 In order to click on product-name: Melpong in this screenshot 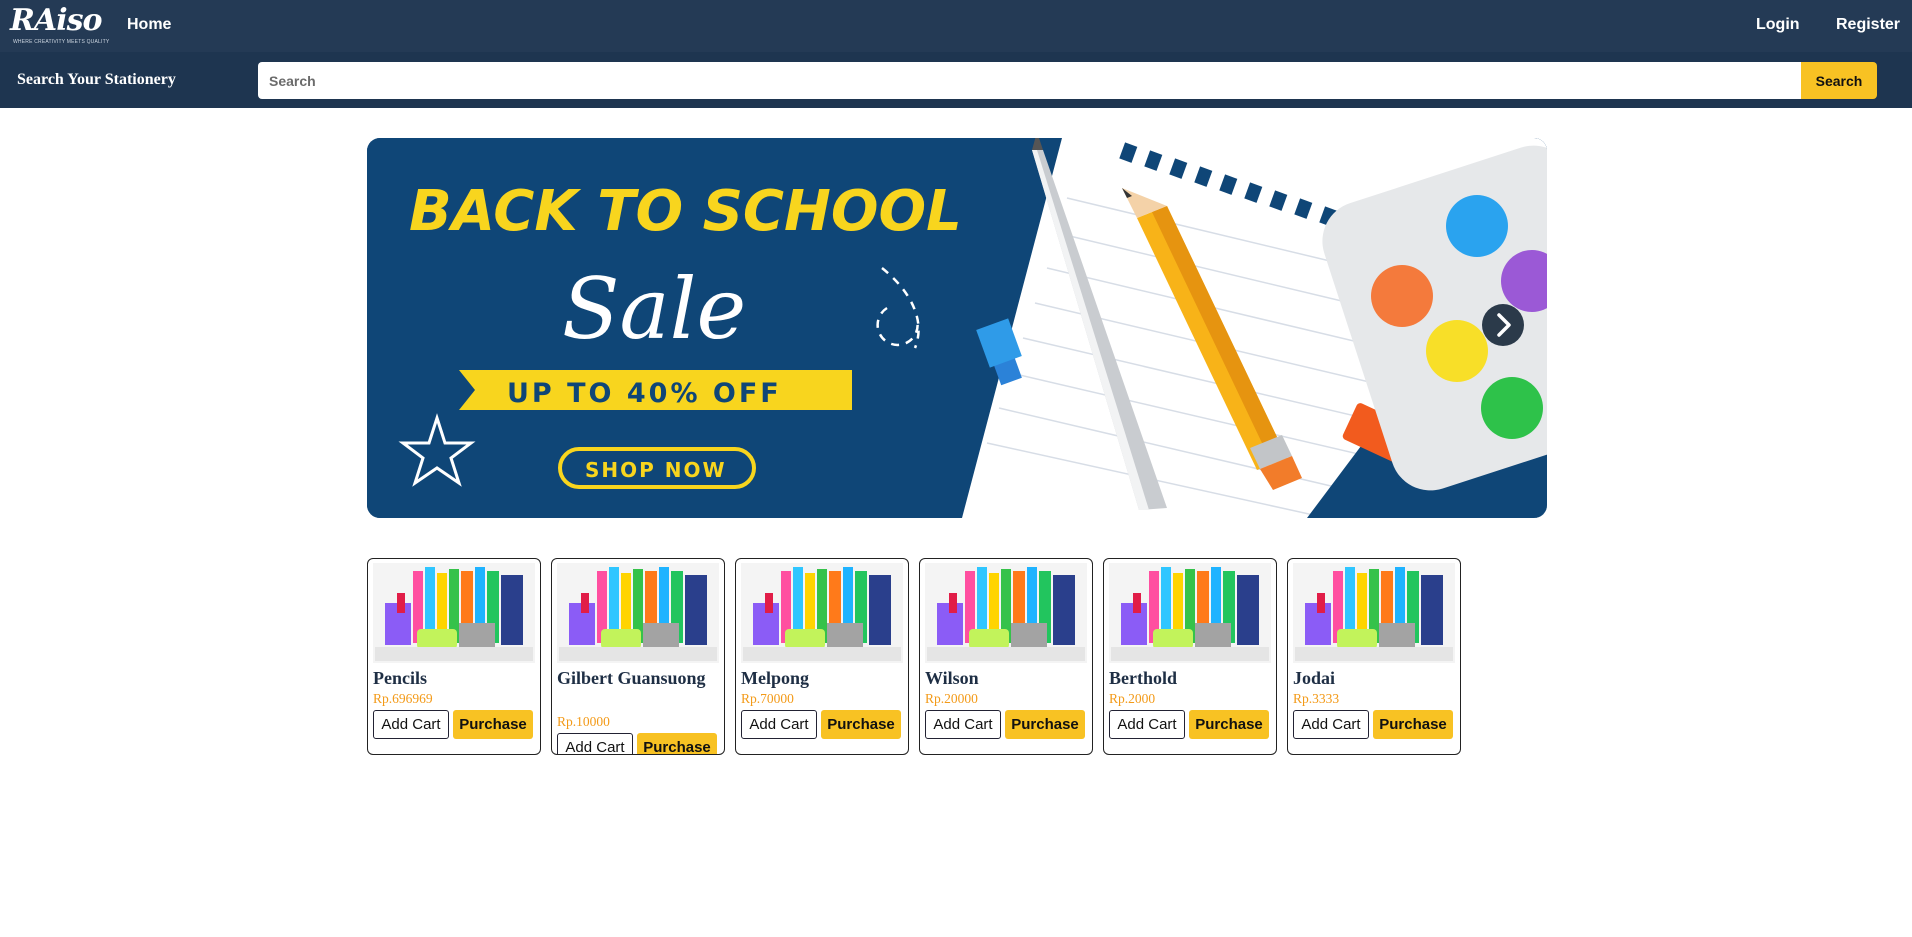, I will do `click(775, 678)`.